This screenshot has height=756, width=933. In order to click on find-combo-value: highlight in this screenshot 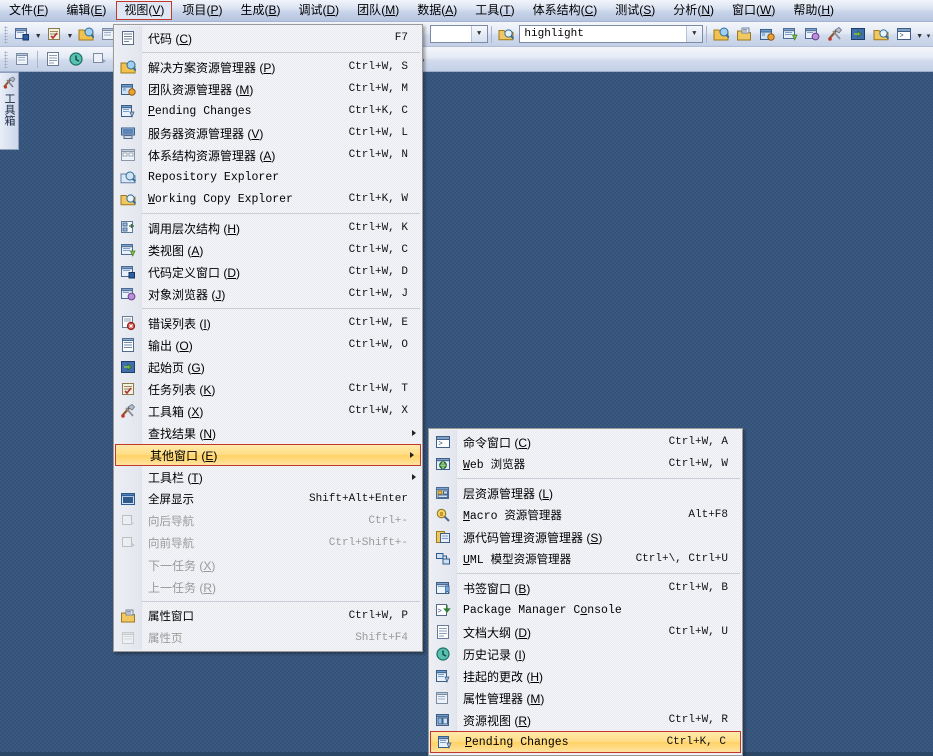, I will do `click(553, 34)`.